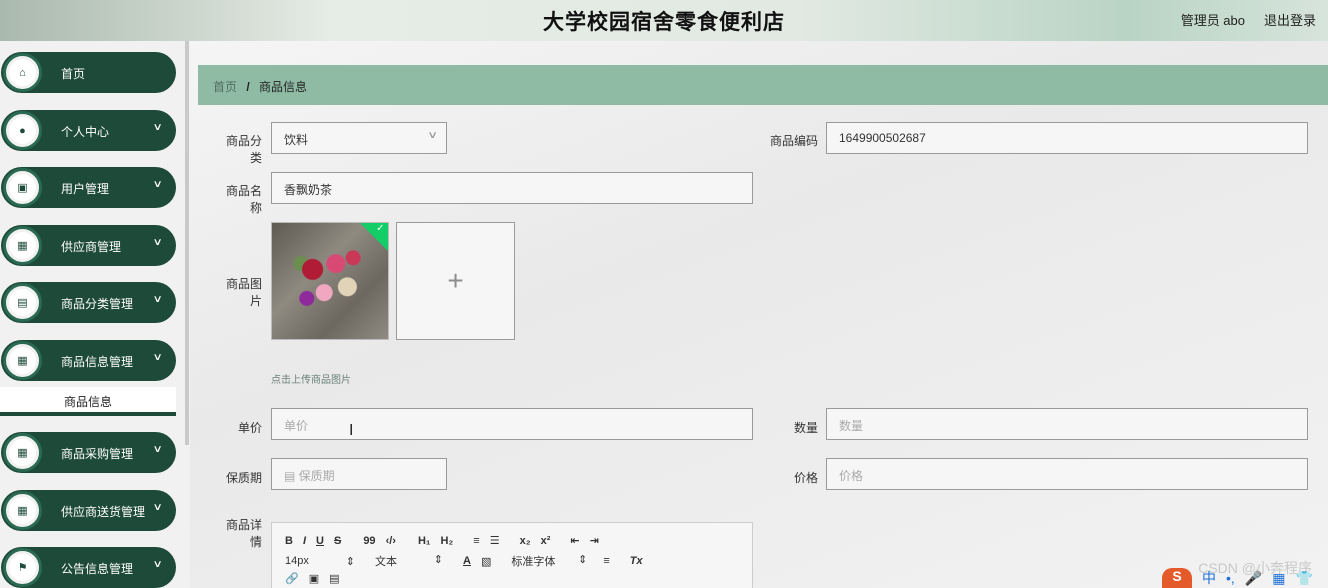 The height and width of the screenshot is (588, 1328). Describe the element at coordinates (409, 561) in the screenshot. I see `text-style-select: 文本 ⇕` at that location.